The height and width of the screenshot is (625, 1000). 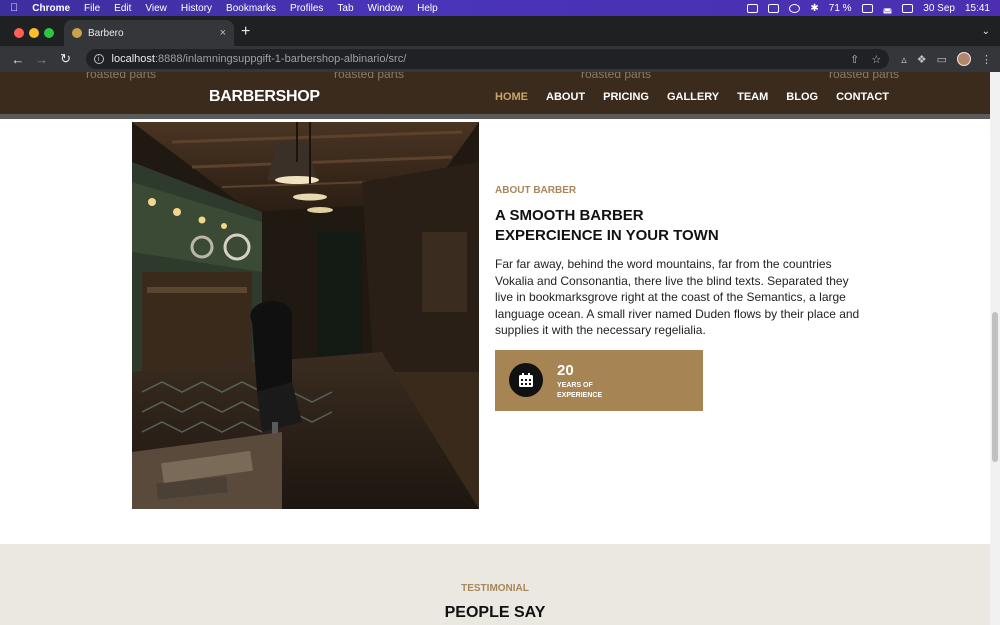 I want to click on experience-label: YEARS OF EXPERIENCE, so click(x=580, y=390).